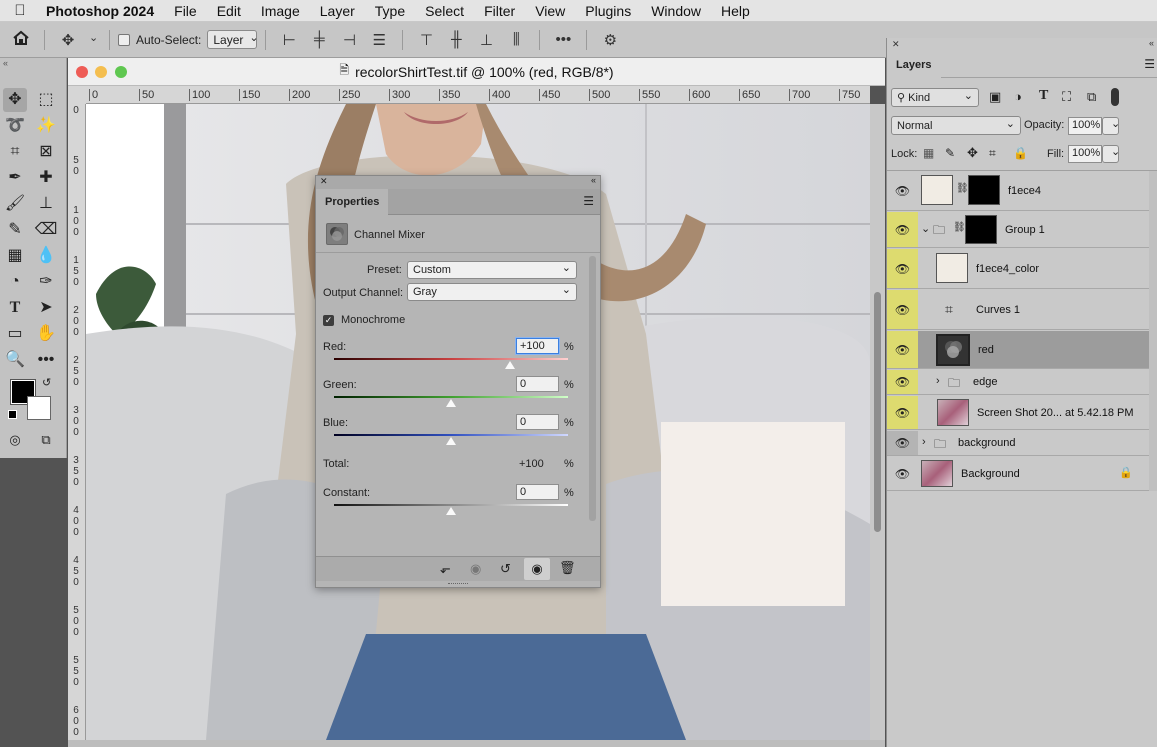  What do you see at coordinates (987, 443) in the screenshot?
I see `layer-name: background` at bounding box center [987, 443].